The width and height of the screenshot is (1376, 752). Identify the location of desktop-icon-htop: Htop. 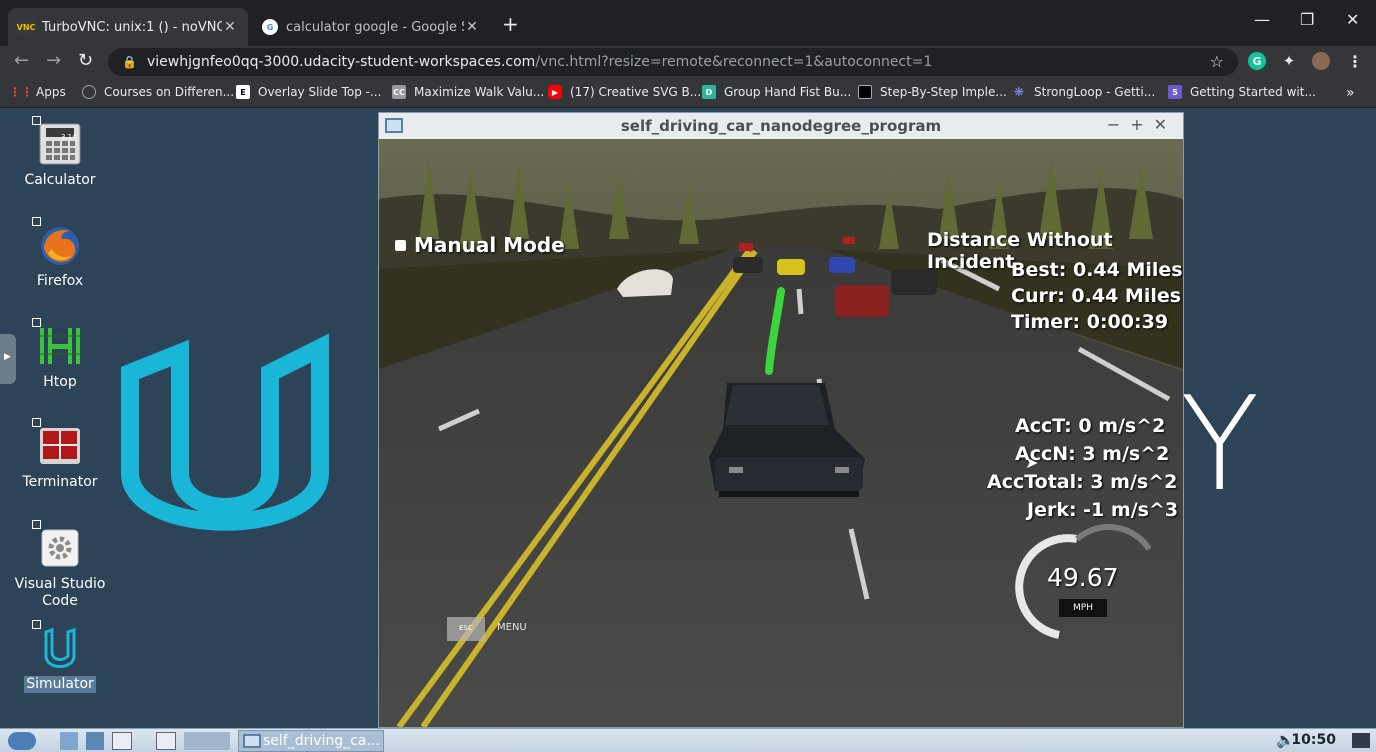
(60, 354).